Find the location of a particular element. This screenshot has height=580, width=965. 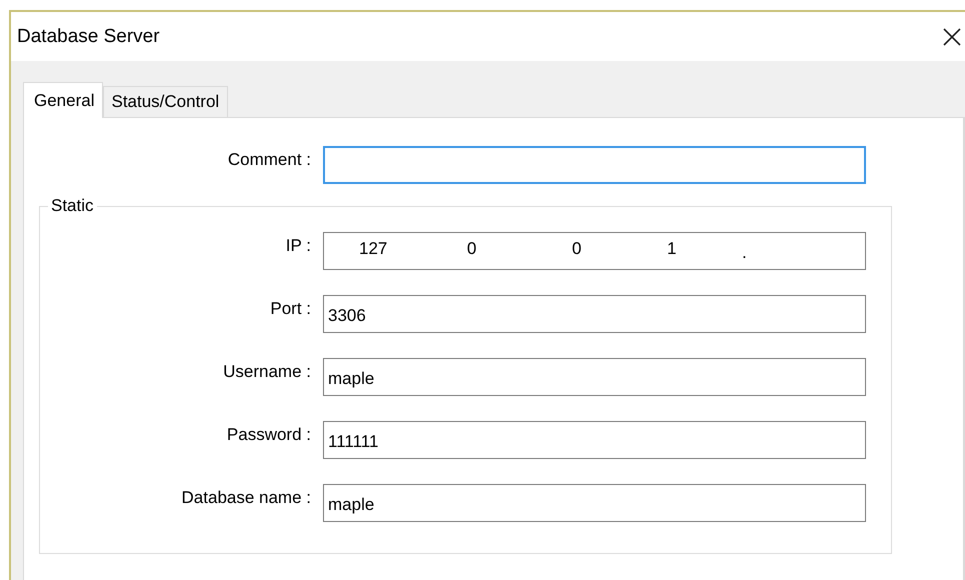

text-field: 3306 is located at coordinates (594, 314).